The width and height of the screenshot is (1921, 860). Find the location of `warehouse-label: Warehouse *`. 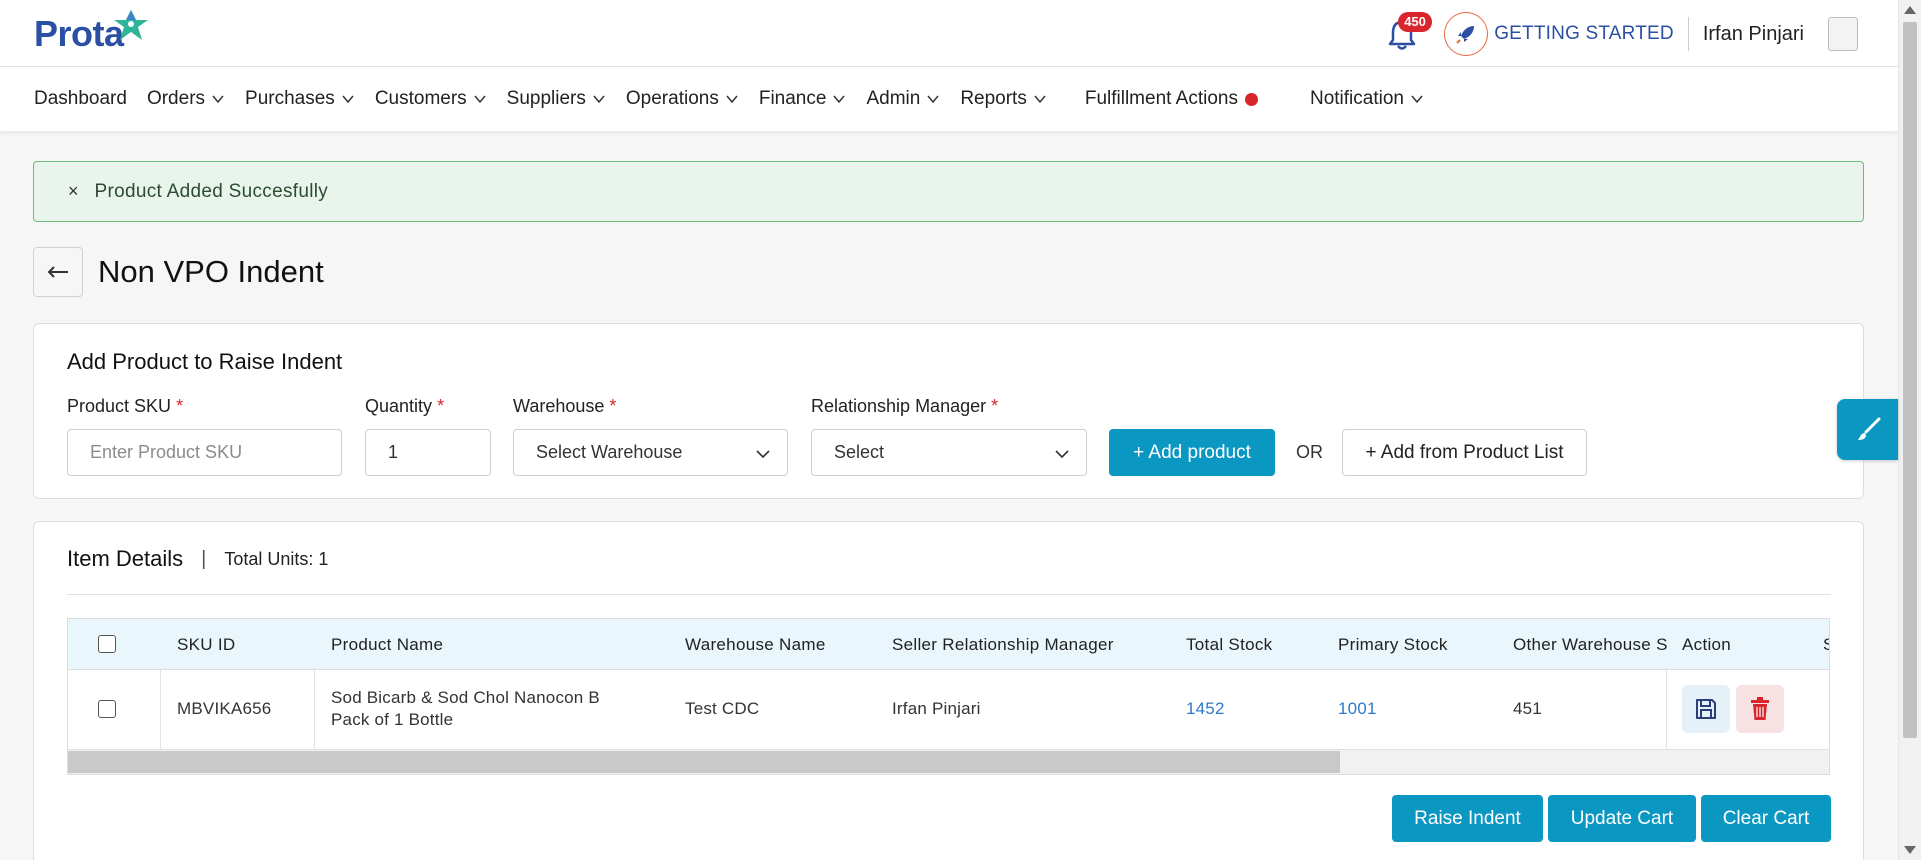

warehouse-label: Warehouse * is located at coordinates (564, 406).